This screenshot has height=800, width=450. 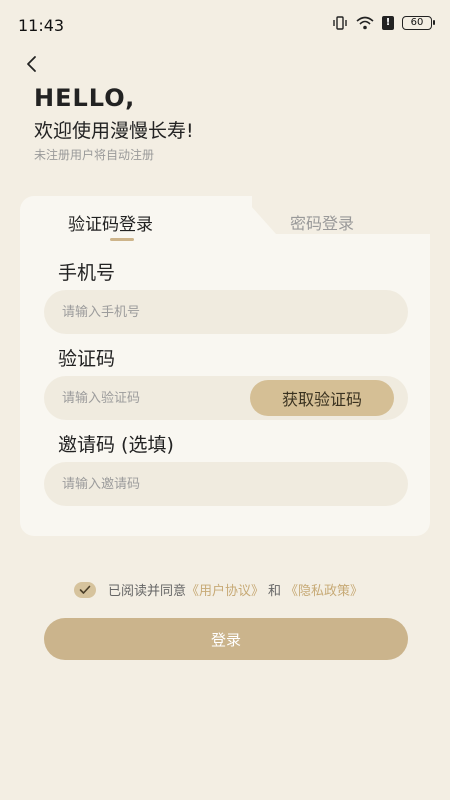 What do you see at coordinates (322, 222) in the screenshot?
I see `tab-password-login: 密码登录` at bounding box center [322, 222].